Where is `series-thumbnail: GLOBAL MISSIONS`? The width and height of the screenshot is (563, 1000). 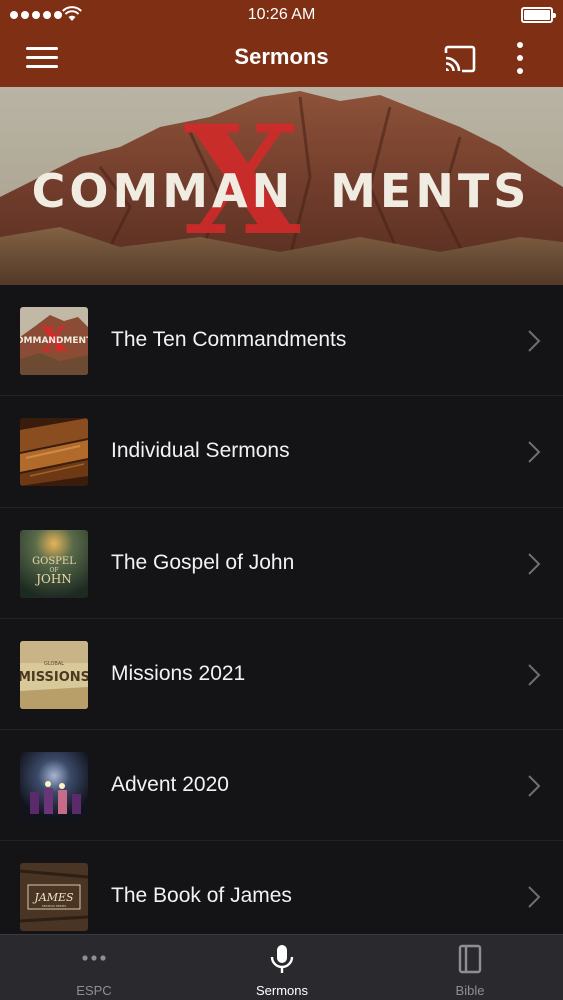 series-thumbnail: GLOBAL MISSIONS is located at coordinates (54, 674).